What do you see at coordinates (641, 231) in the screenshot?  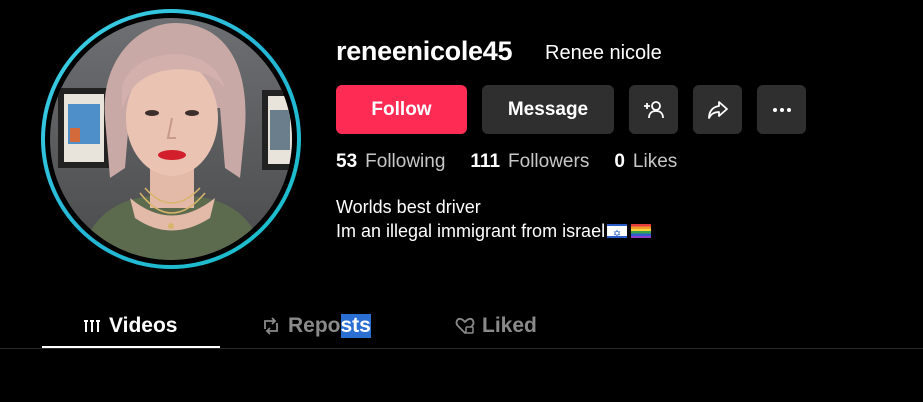 I see `rainbow-flag-icon` at bounding box center [641, 231].